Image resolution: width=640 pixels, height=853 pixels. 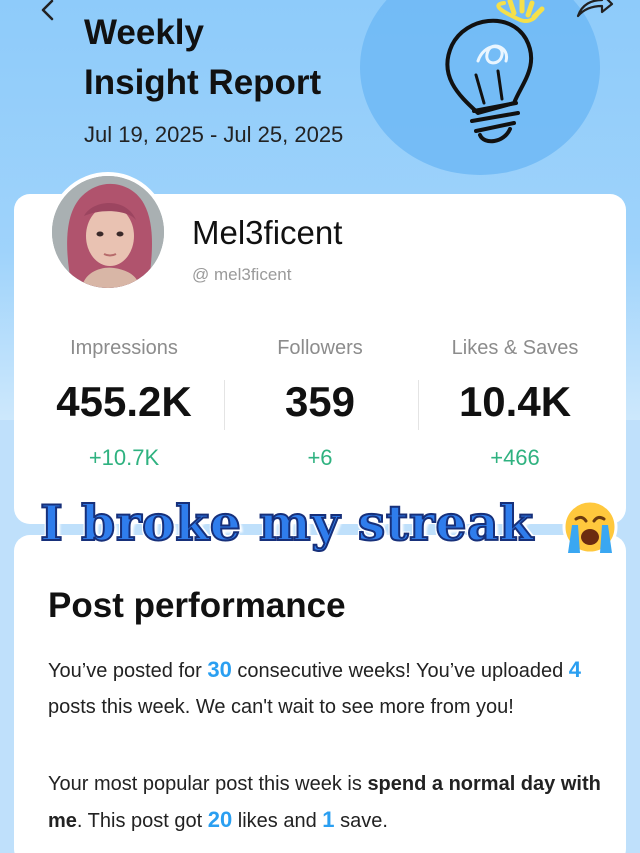 I want to click on summary-text: Your most popular post this week is, so click(x=208, y=784).